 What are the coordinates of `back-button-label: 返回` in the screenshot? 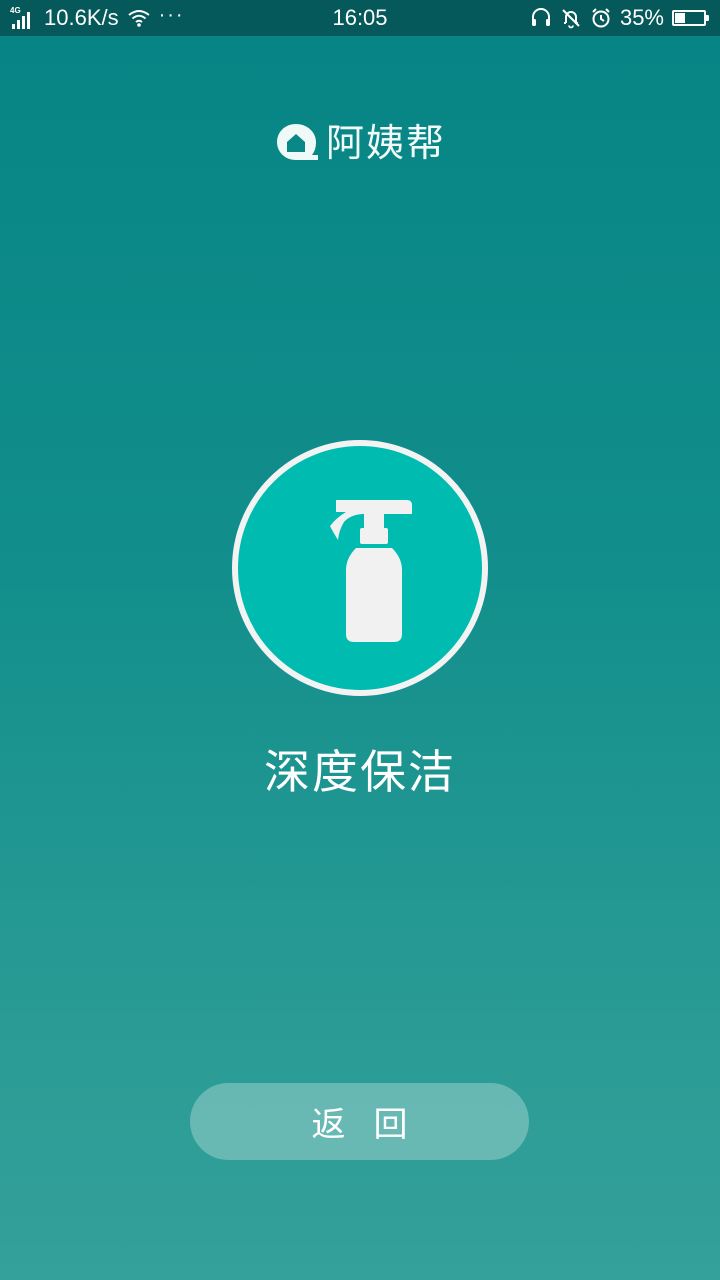 It's located at (373, 1125).